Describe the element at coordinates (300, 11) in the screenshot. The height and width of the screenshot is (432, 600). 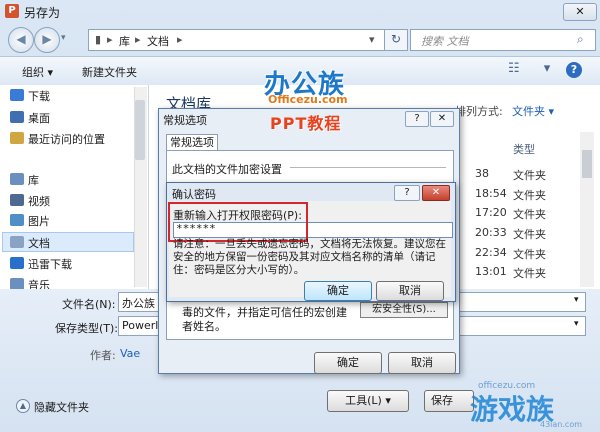
I see `title-bar` at that location.